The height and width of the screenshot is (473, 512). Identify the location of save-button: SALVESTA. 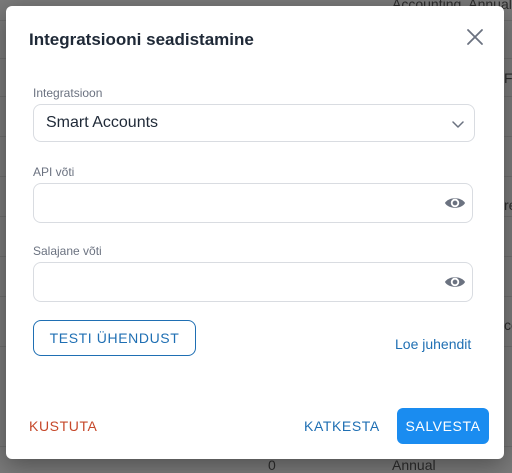
(443, 426).